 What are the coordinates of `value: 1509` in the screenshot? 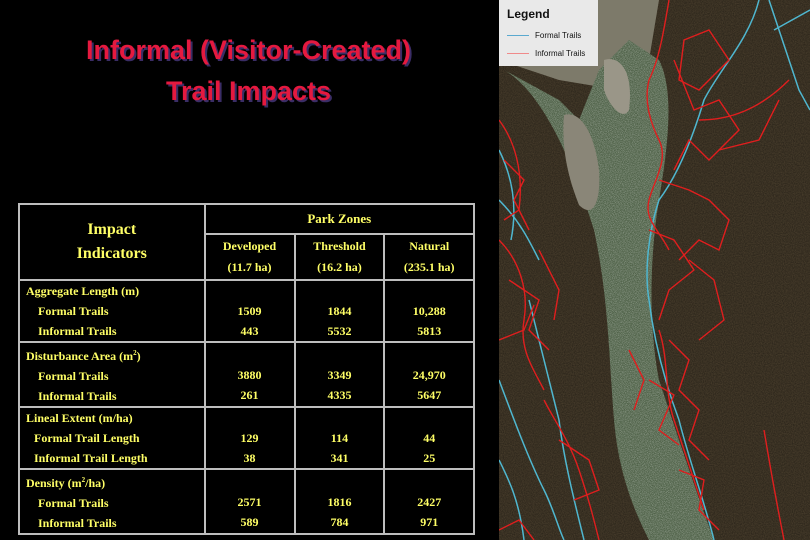 It's located at (249, 311).